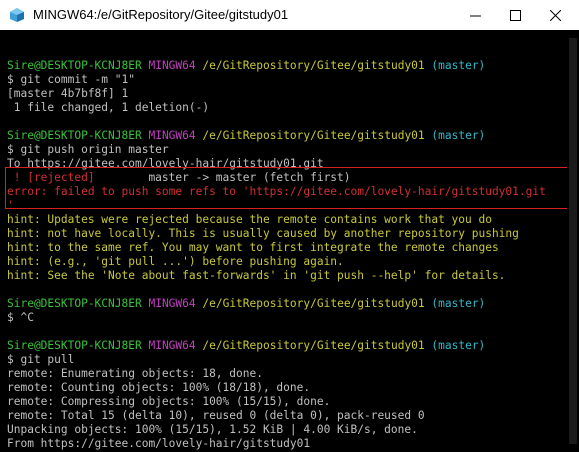 The height and width of the screenshot is (452, 579). Describe the element at coordinates (68, 93) in the screenshot. I see `output-line: [master 4b7bf8f] 1` at that location.